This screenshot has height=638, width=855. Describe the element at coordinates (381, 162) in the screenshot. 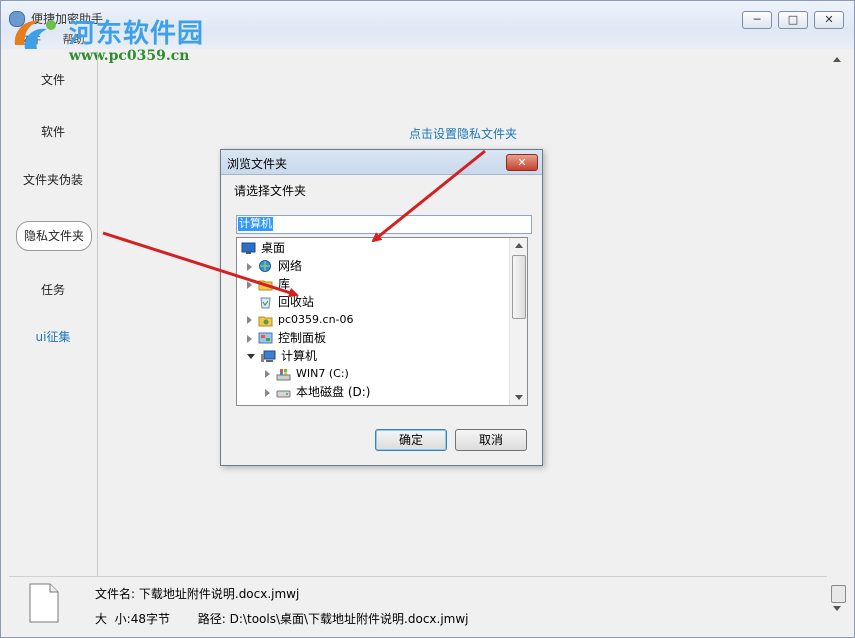

I see `dialog-title-bar: 浏览文件夹 ✕` at that location.